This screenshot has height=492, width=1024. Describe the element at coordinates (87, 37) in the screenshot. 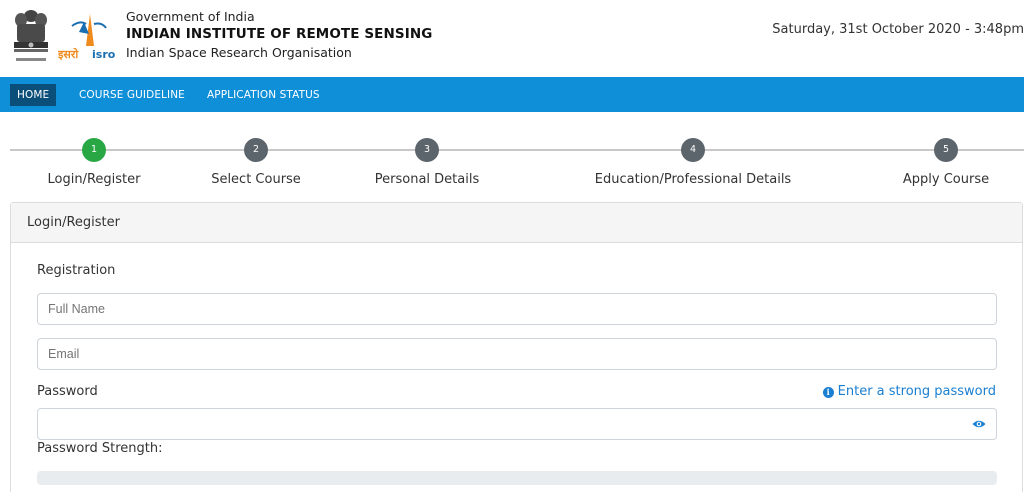

I see `isro-logo-icon: इसरो isro` at that location.